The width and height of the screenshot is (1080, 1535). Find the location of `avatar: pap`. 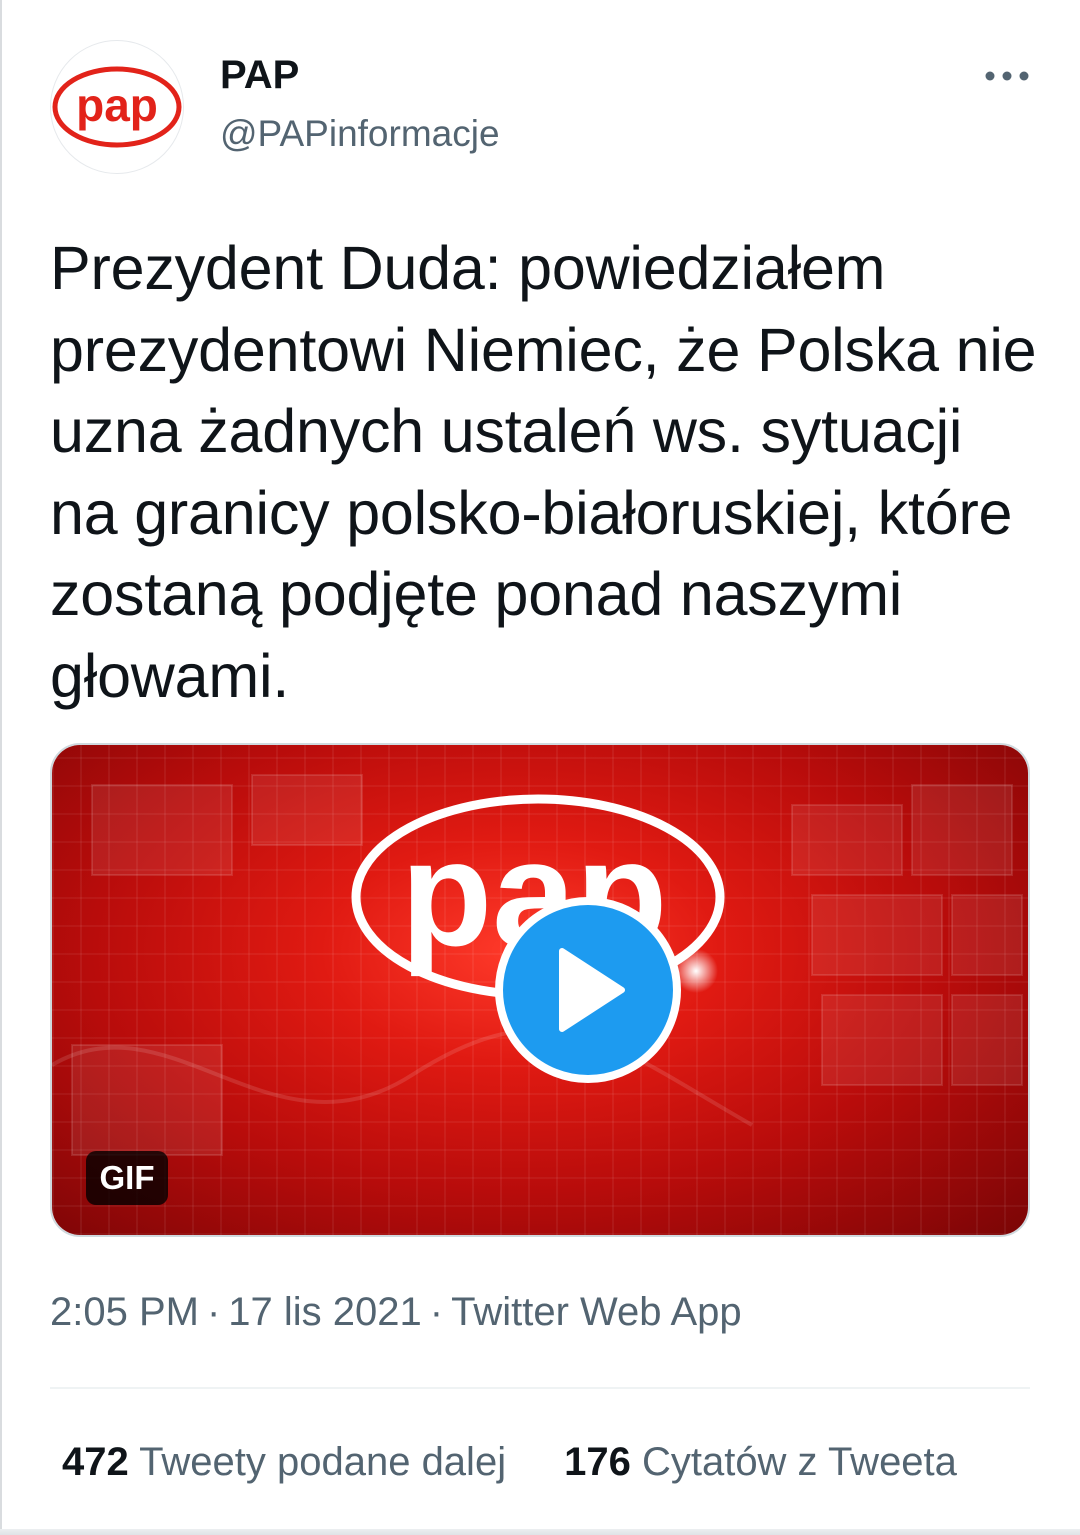

avatar: pap is located at coordinates (117, 107).